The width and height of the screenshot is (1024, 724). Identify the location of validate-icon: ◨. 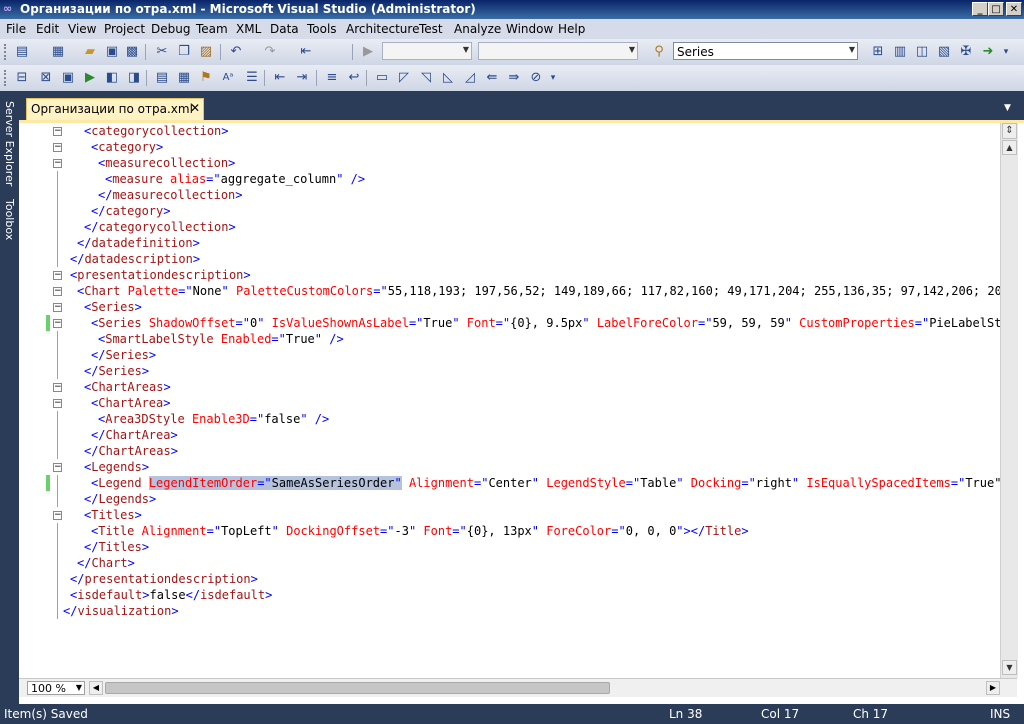
(134, 78).